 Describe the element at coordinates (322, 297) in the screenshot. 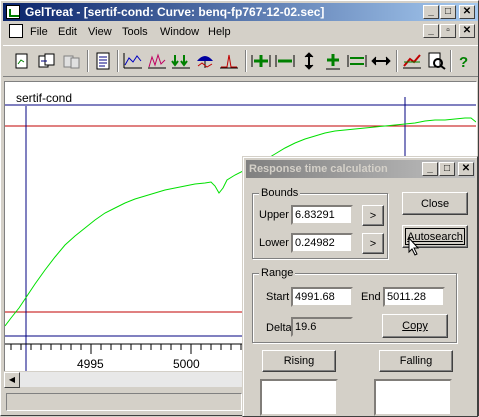

I see `start-field: 4991.68` at that location.